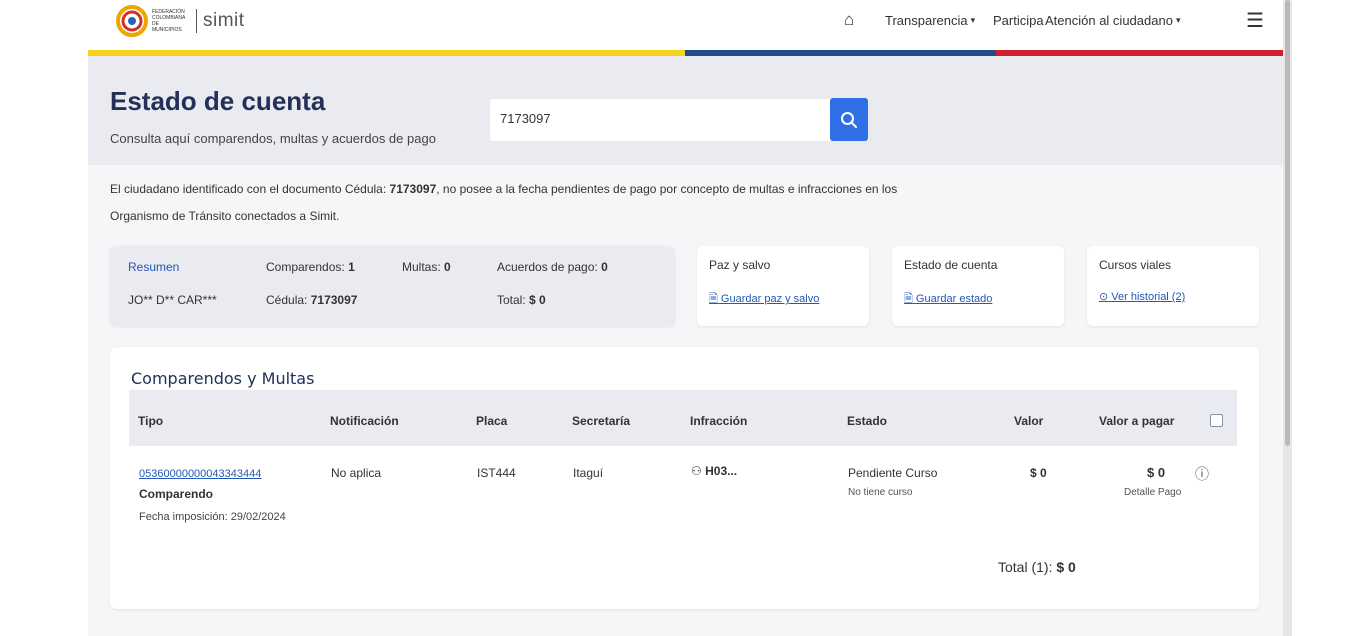  Describe the element at coordinates (867, 421) in the screenshot. I see `col-estado: Estado` at that location.